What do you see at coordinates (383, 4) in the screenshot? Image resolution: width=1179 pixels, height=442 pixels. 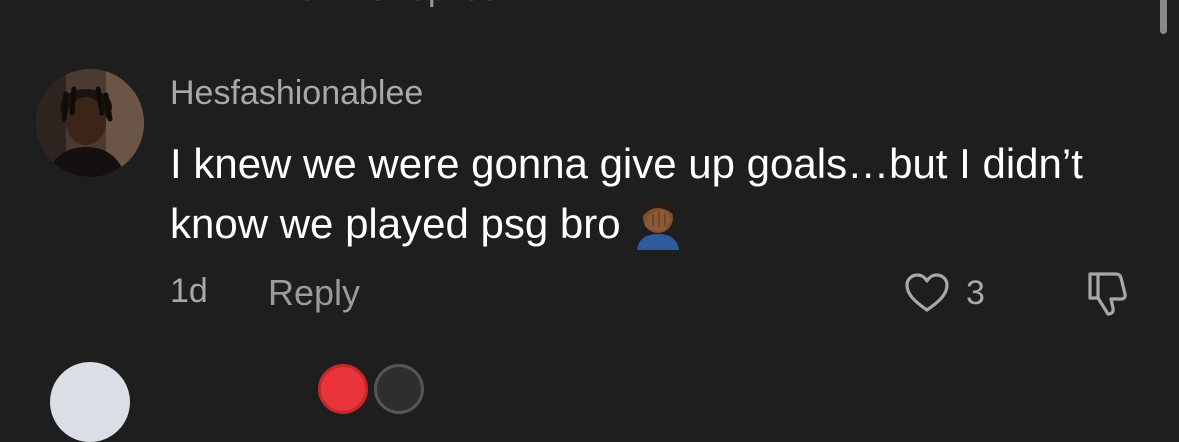 I see `view-replies-label: View 15 replies` at bounding box center [383, 4].